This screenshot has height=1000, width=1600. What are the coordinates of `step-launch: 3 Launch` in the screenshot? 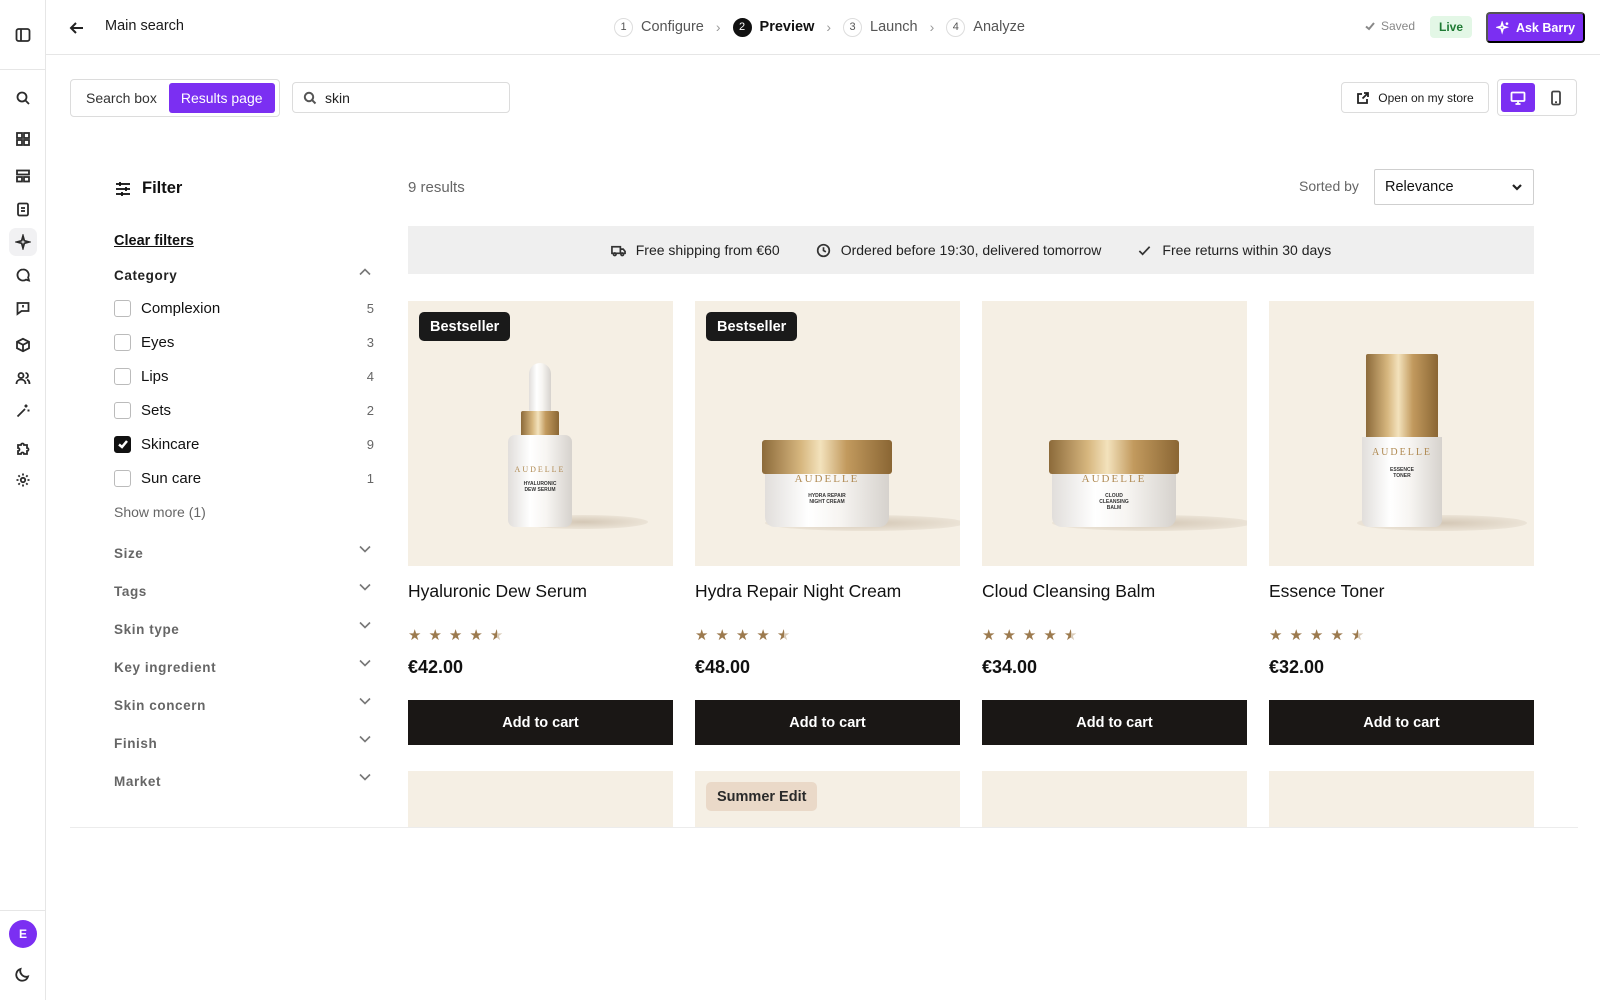 It's located at (880, 27).